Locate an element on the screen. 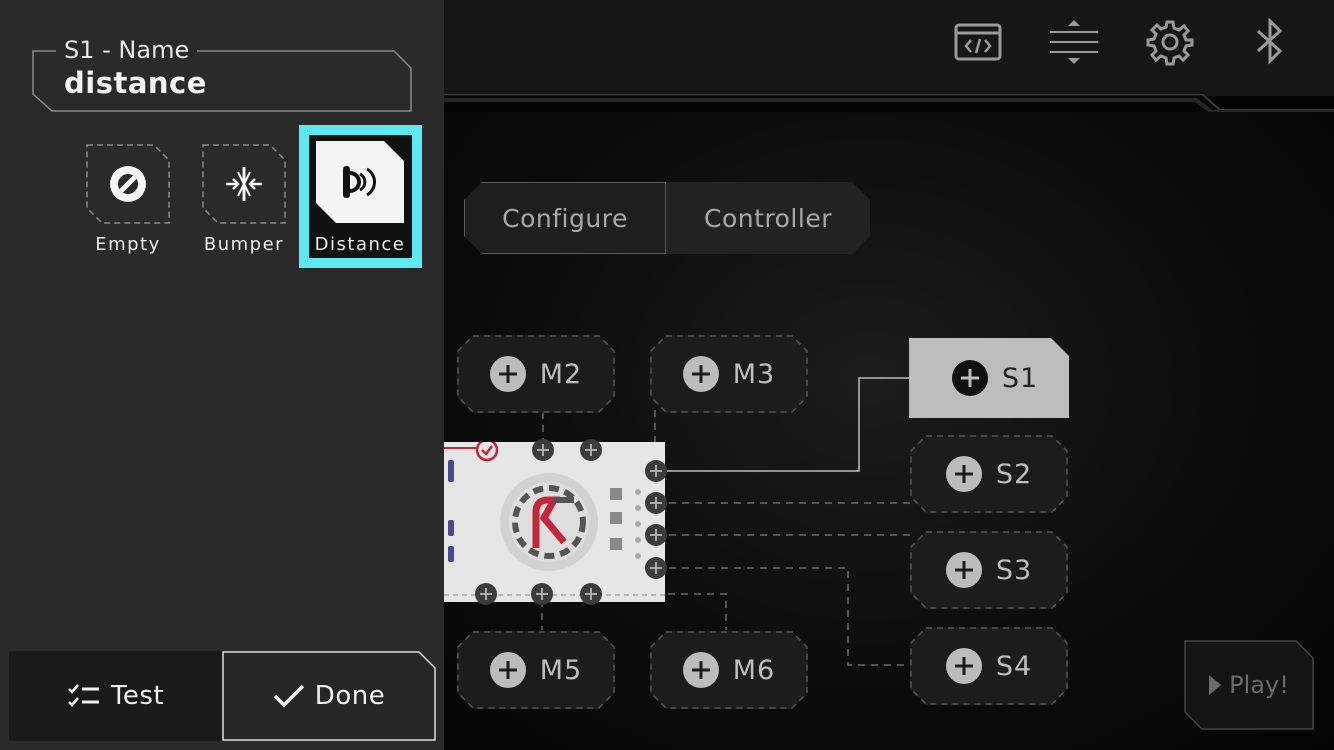 The width and height of the screenshot is (1334, 750). play-button: Play! is located at coordinates (1249, 685).